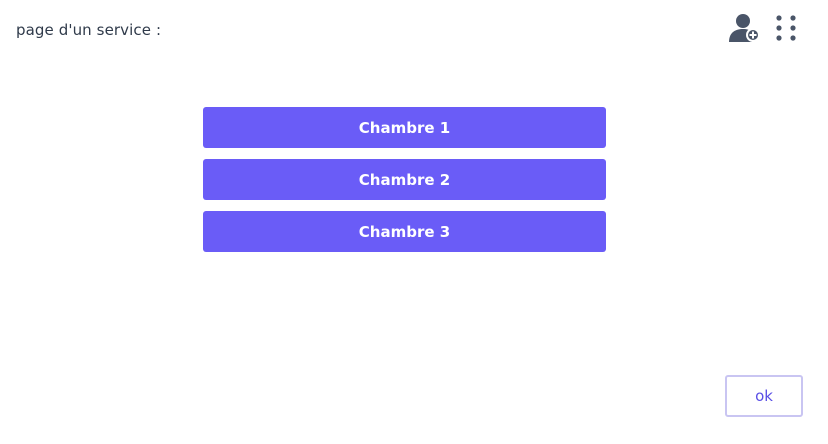 The height and width of the screenshot is (444, 828). I want to click on room-button-3: Chambre 3, so click(404, 231).